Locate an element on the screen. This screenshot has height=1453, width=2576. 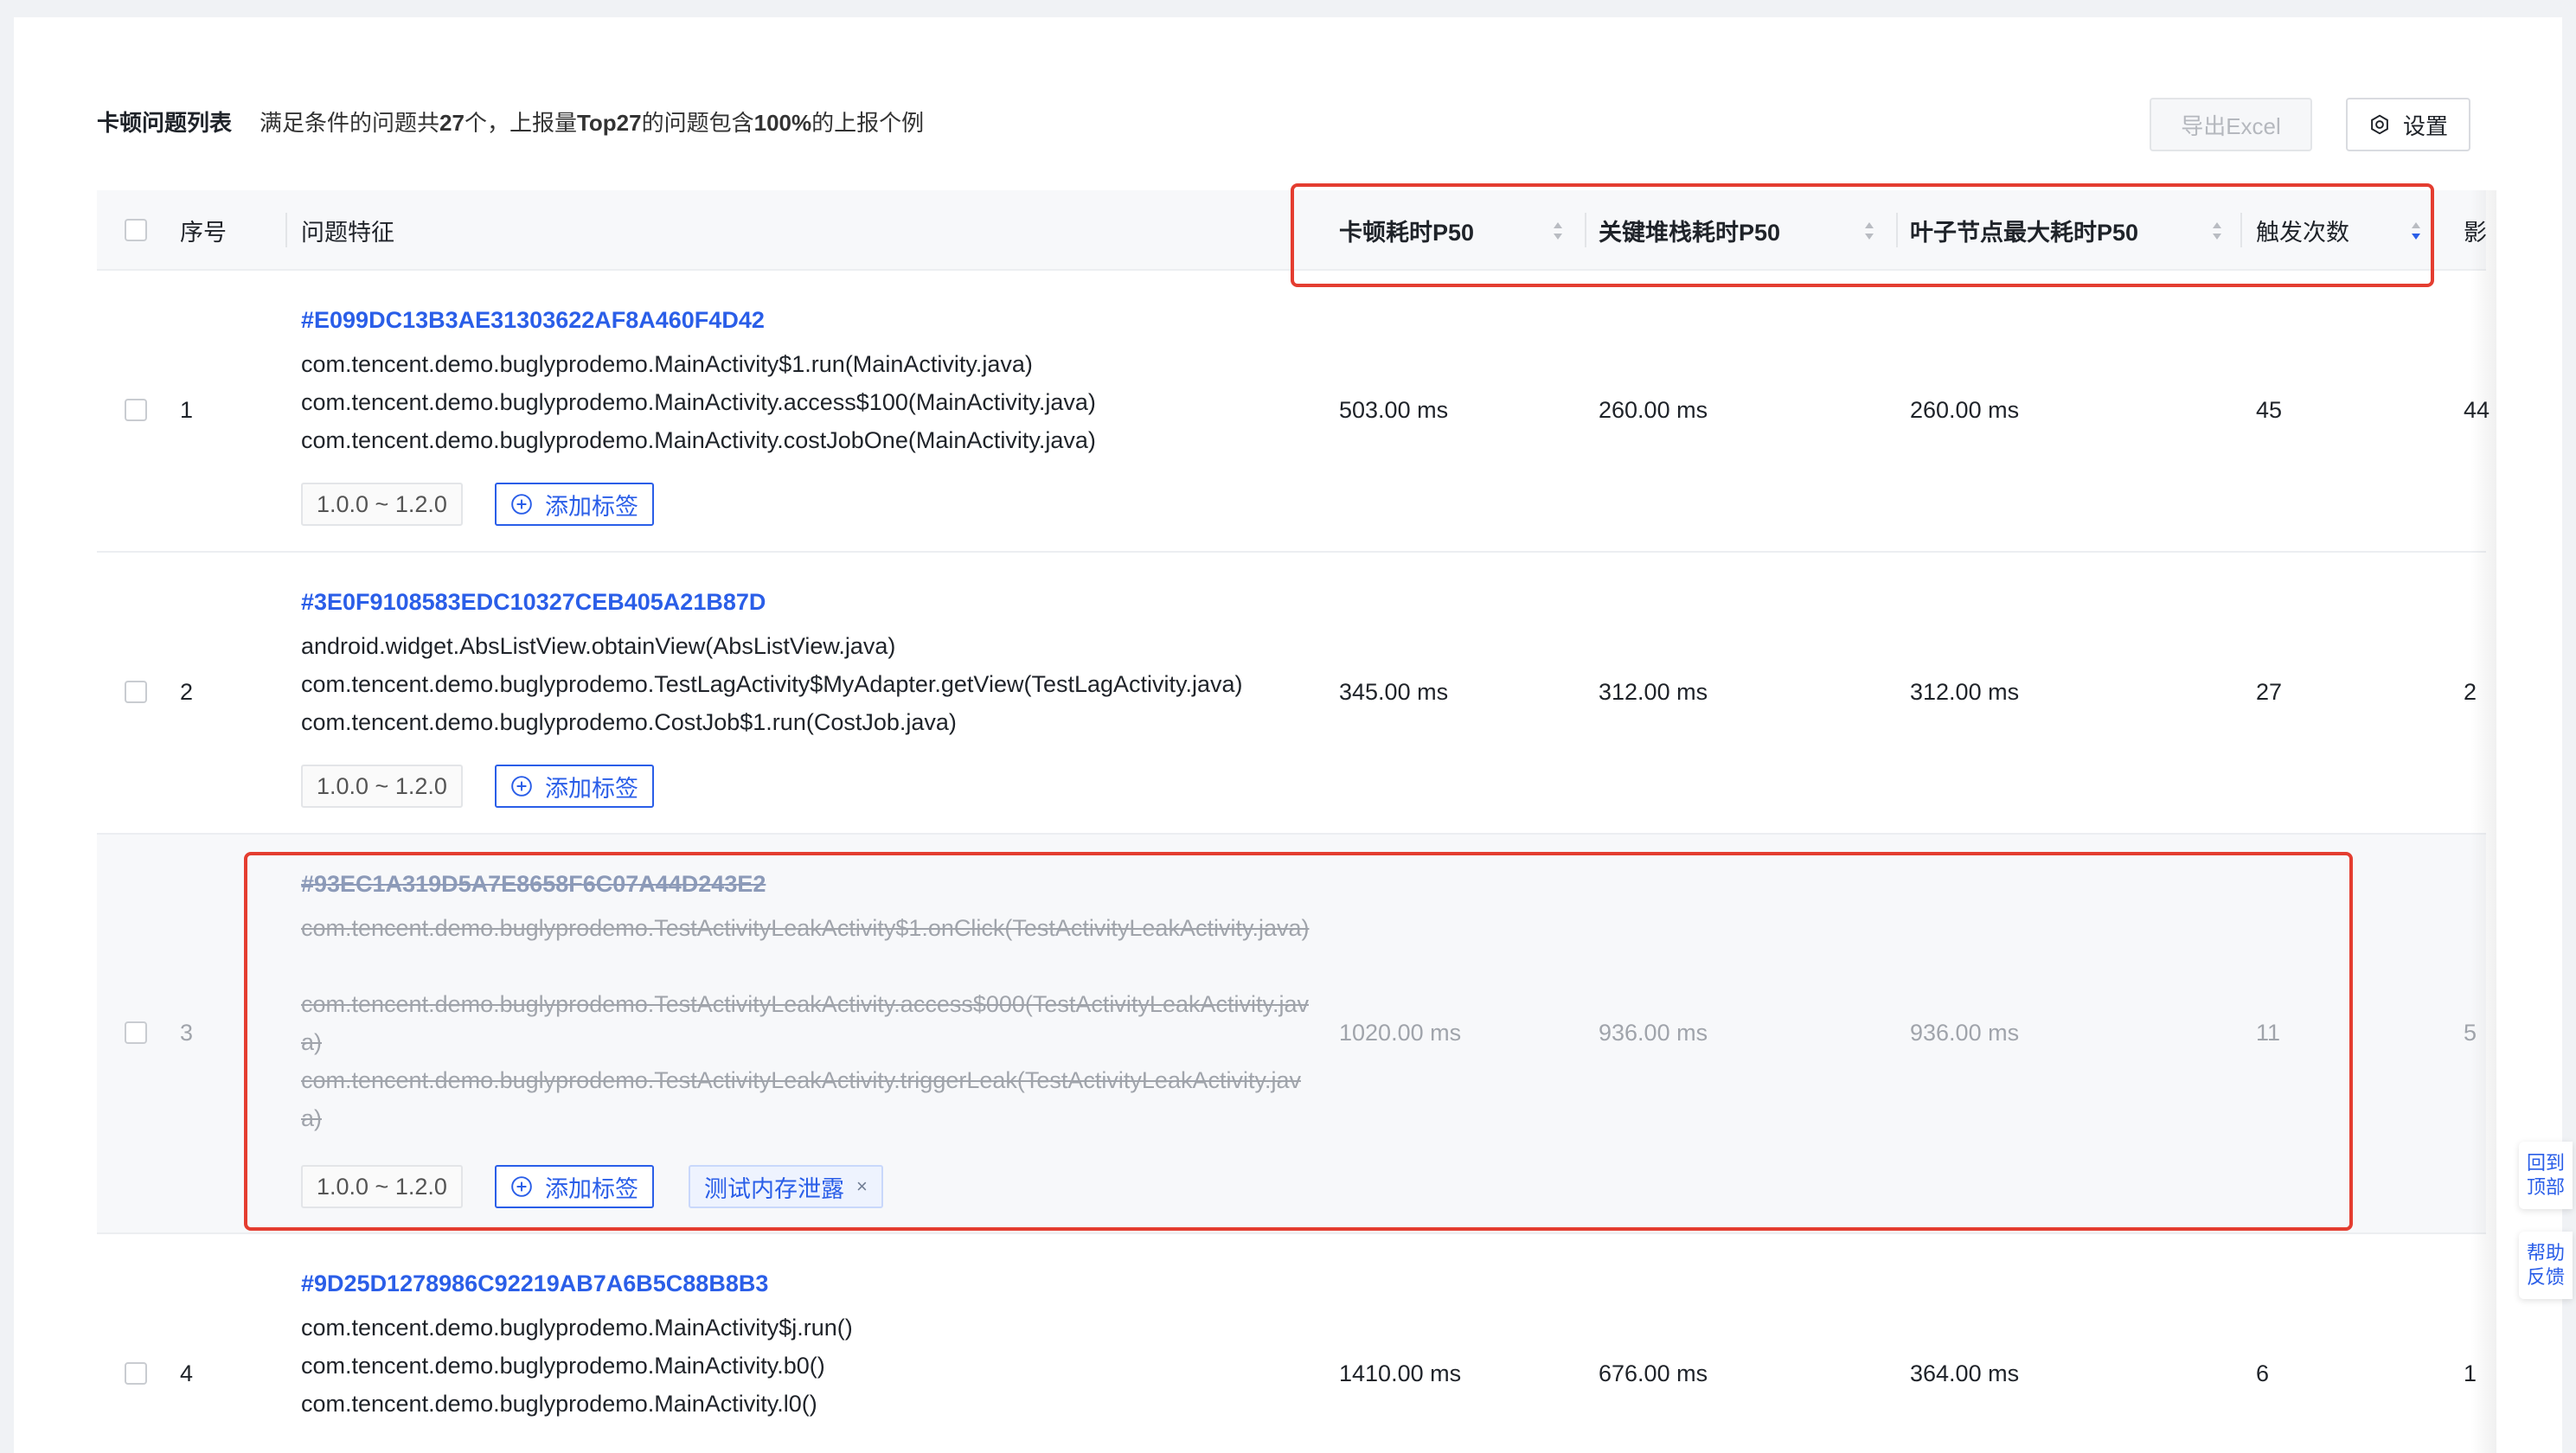
issue-label-text: 测试内存泄露 is located at coordinates (774, 1188).